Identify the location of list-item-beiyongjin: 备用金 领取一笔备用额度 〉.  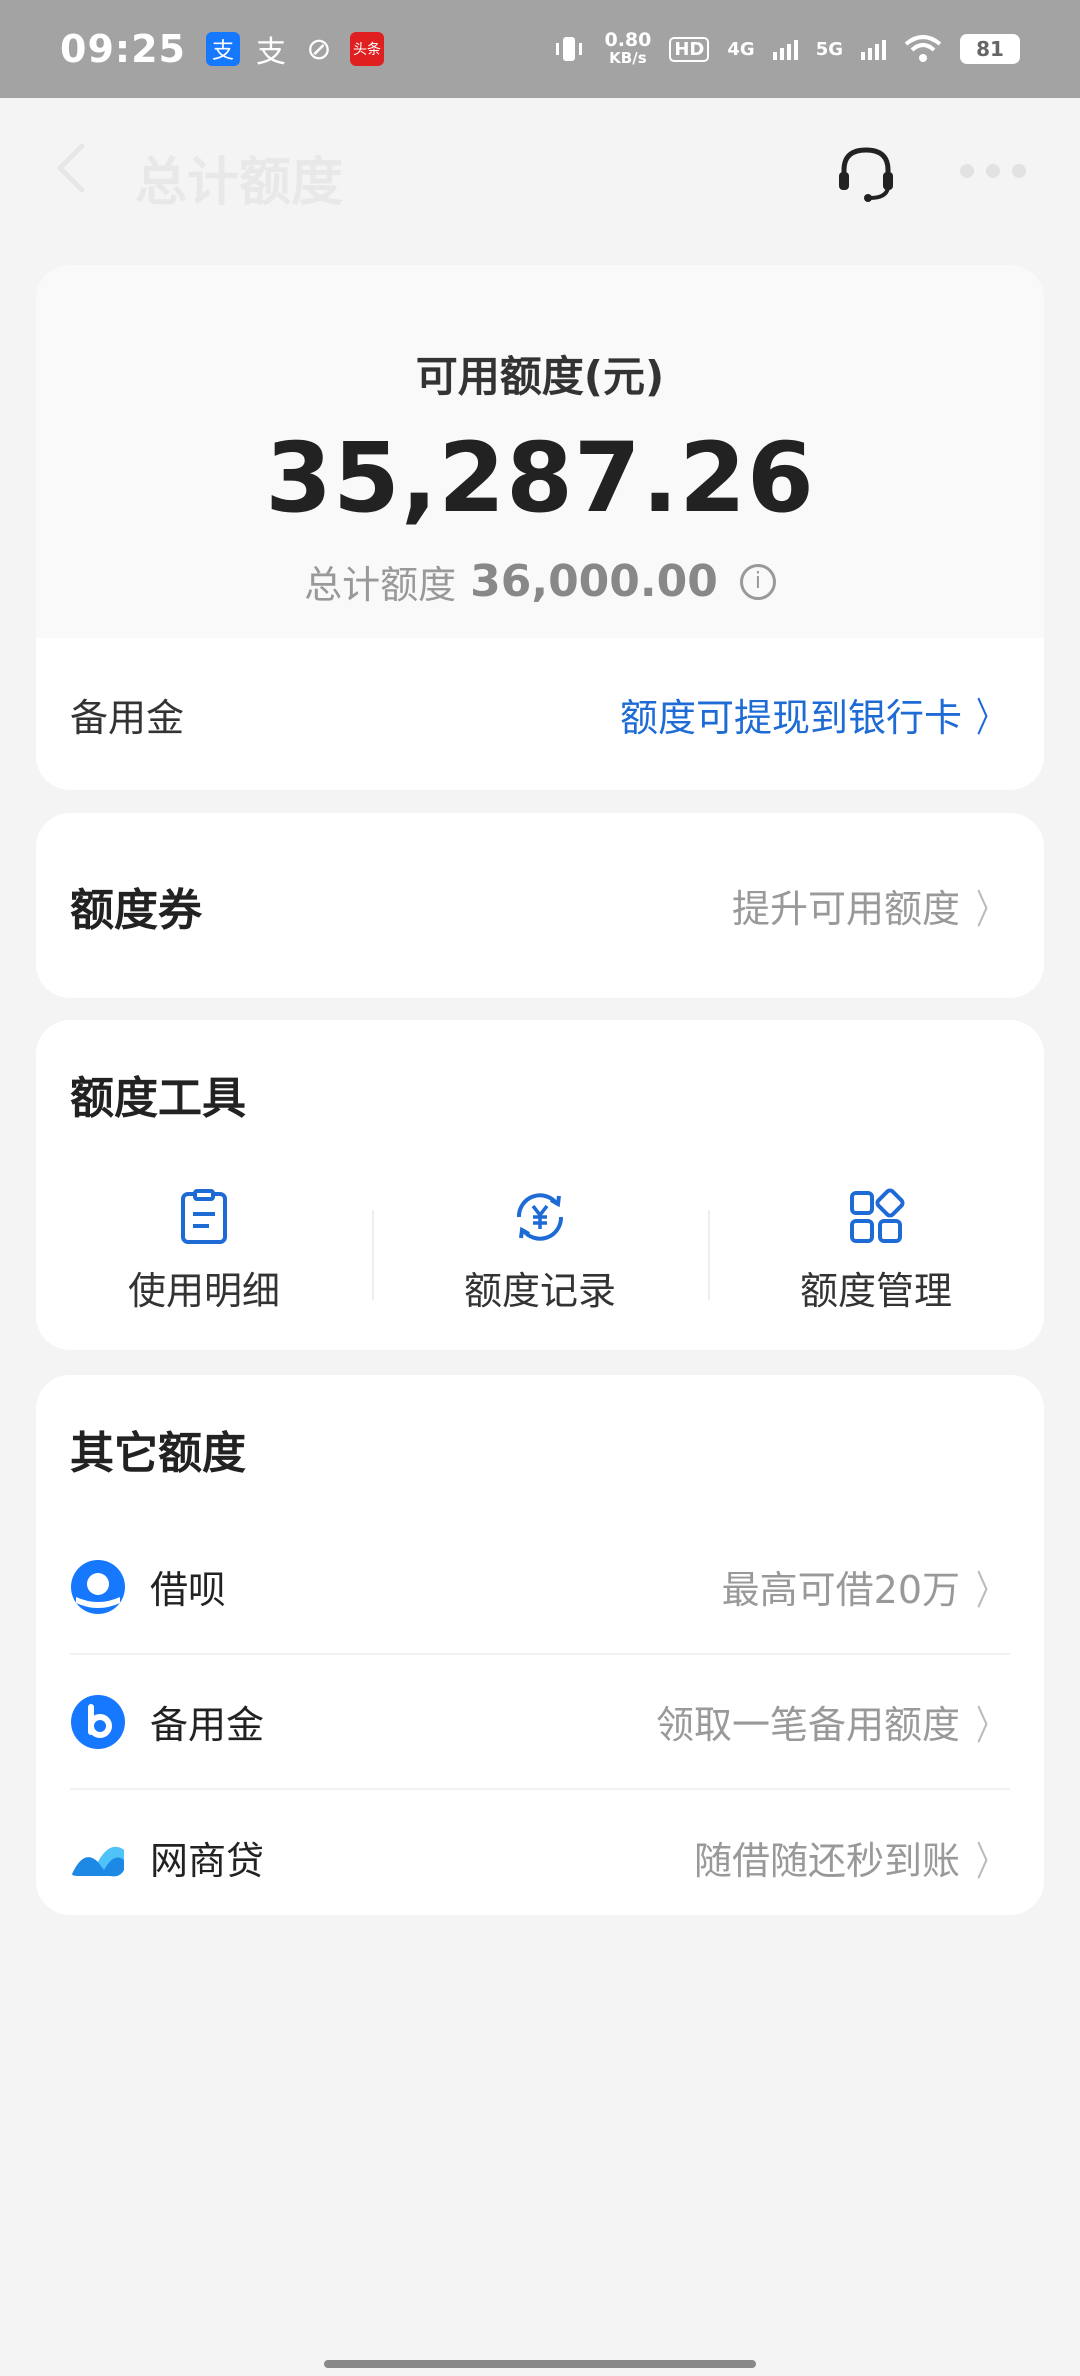
(540, 1722).